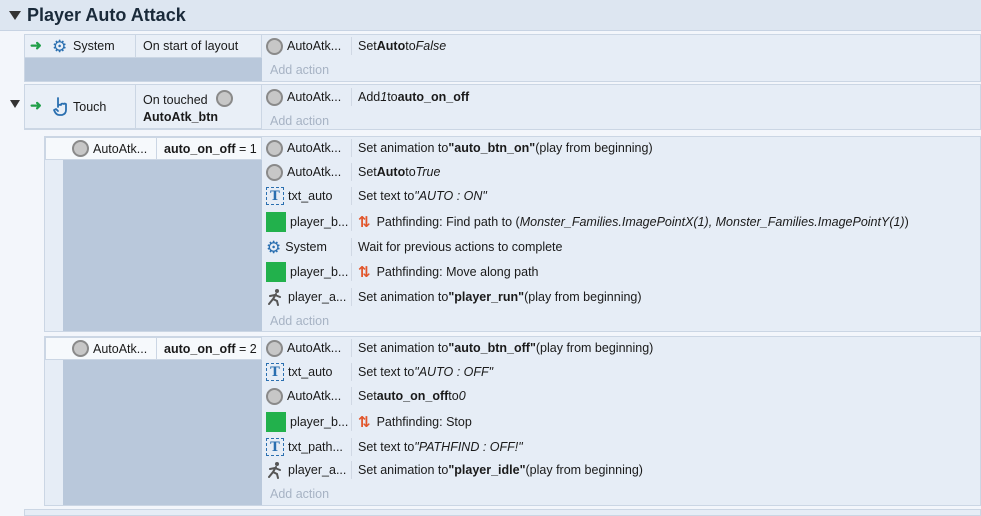 This screenshot has height=516, width=981. Describe the element at coordinates (175, 100) in the screenshot. I see `condition-text-line1: On touched` at that location.